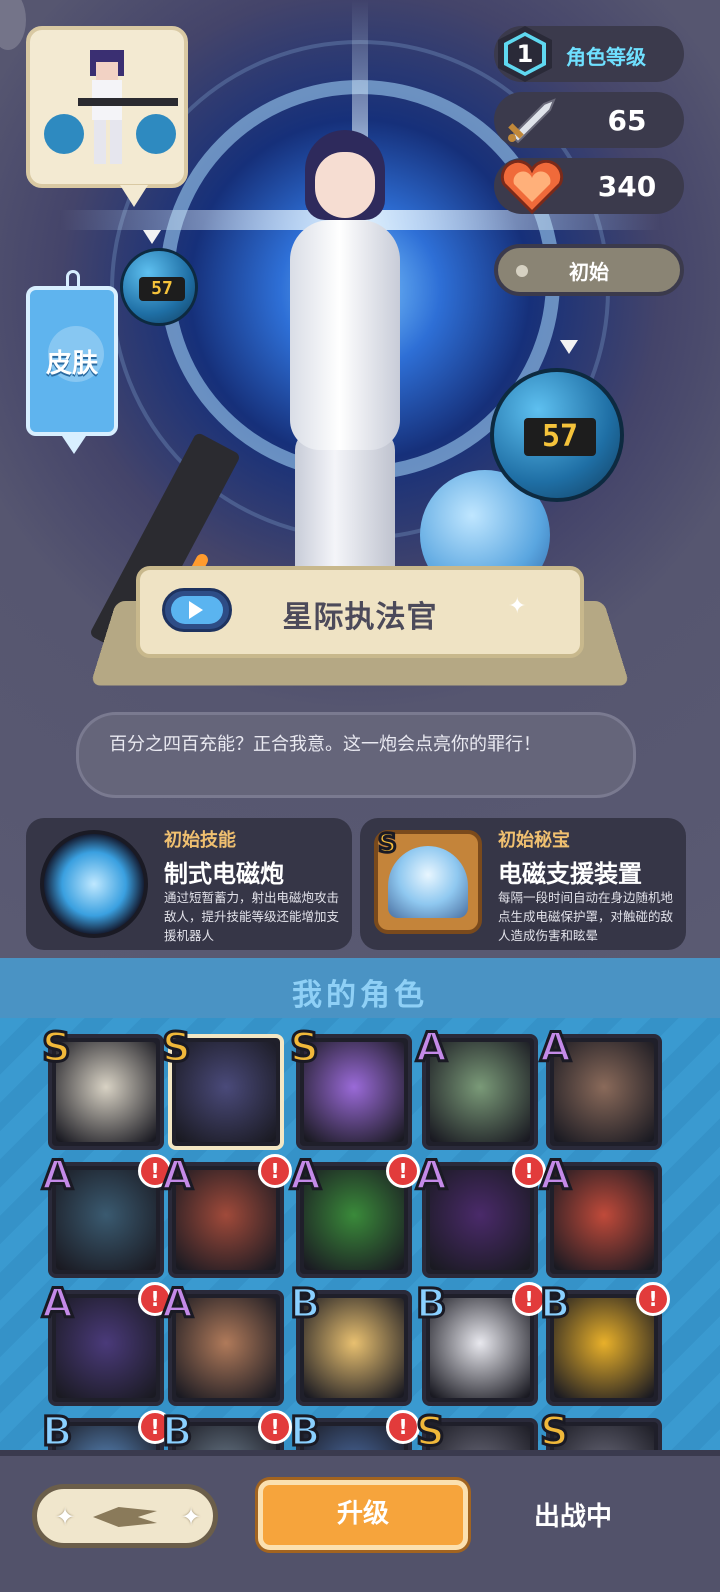 Image resolution: width=720 pixels, height=1592 pixels. I want to click on treasure-description: 每隔一段时间自动在身边随机地点生成电磁保护罩，对触碰的敌人造成伤害和眩晕, so click(586, 916).